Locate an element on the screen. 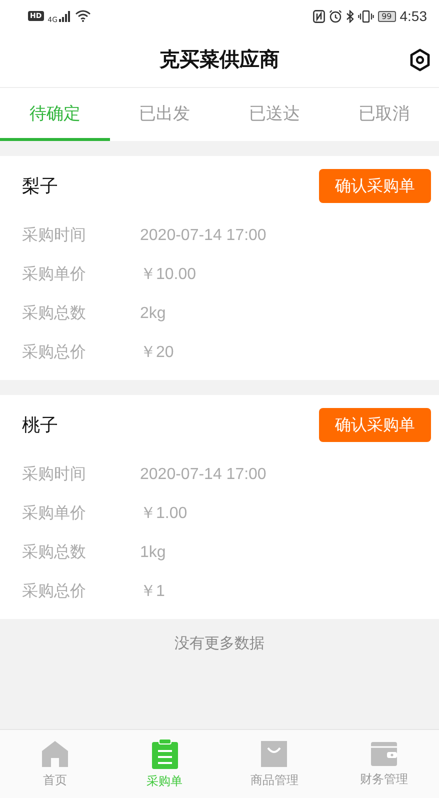  nav-tab: 首页 is located at coordinates (55, 764).